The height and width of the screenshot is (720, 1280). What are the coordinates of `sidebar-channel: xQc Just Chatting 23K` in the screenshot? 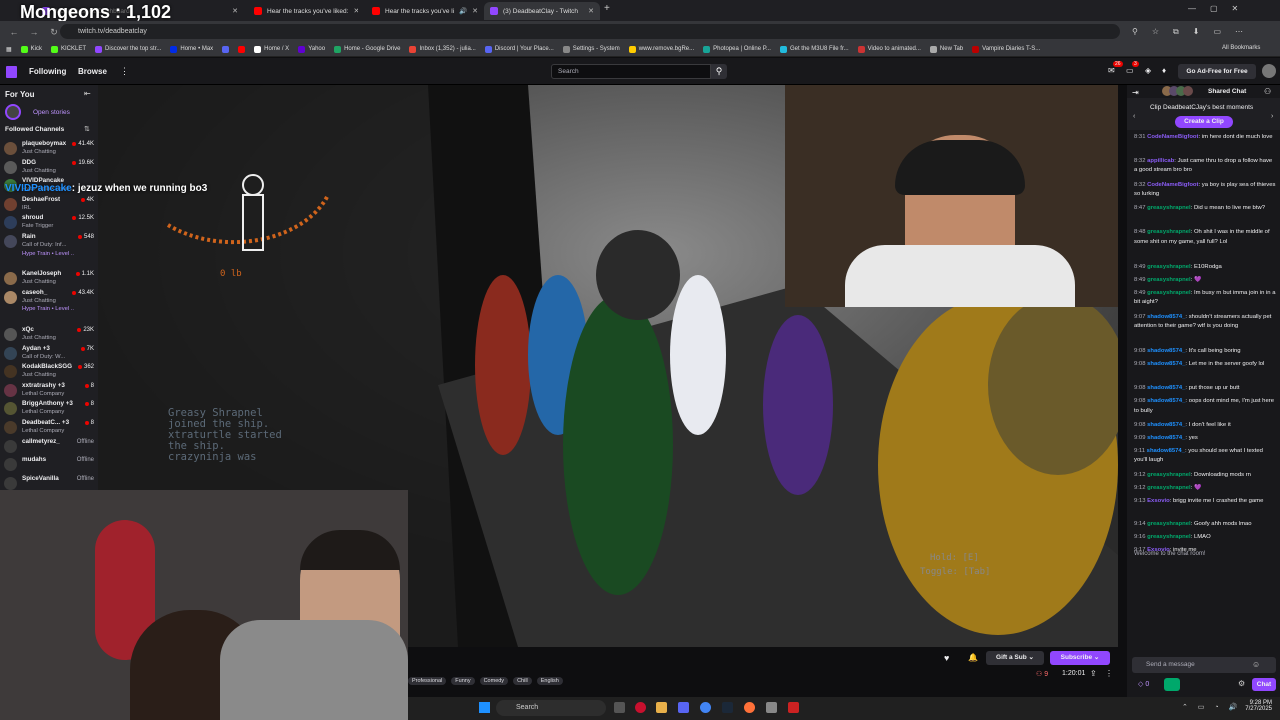 It's located at (49, 335).